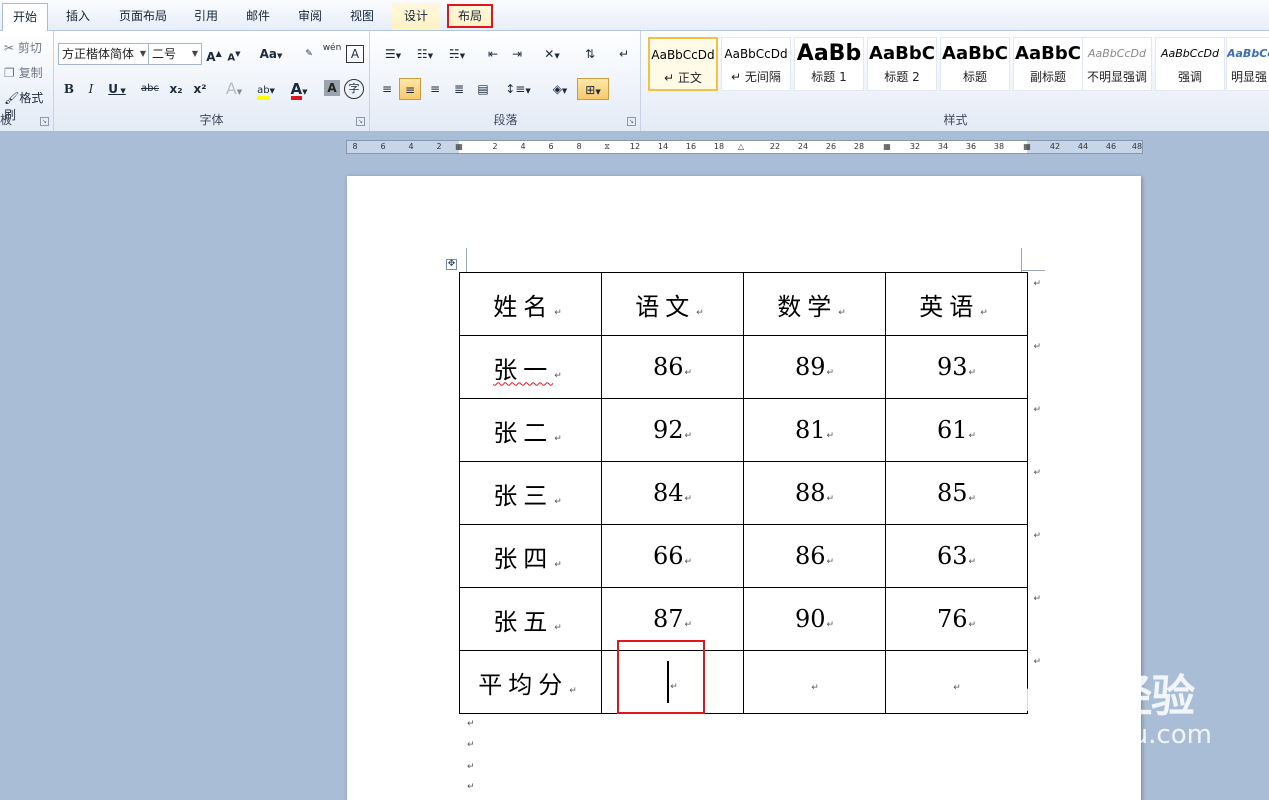  What do you see at coordinates (470, 16) in the screenshot?
I see `tab-table-layout: 布局` at bounding box center [470, 16].